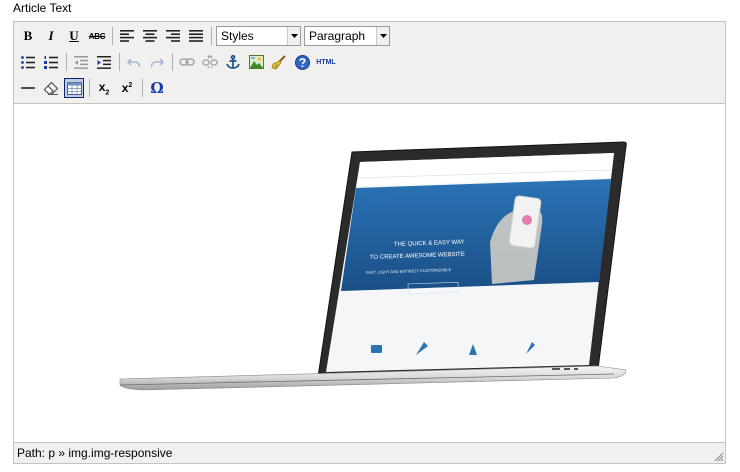 This screenshot has height=472, width=740. I want to click on superscript-button: x2, so click(127, 88).